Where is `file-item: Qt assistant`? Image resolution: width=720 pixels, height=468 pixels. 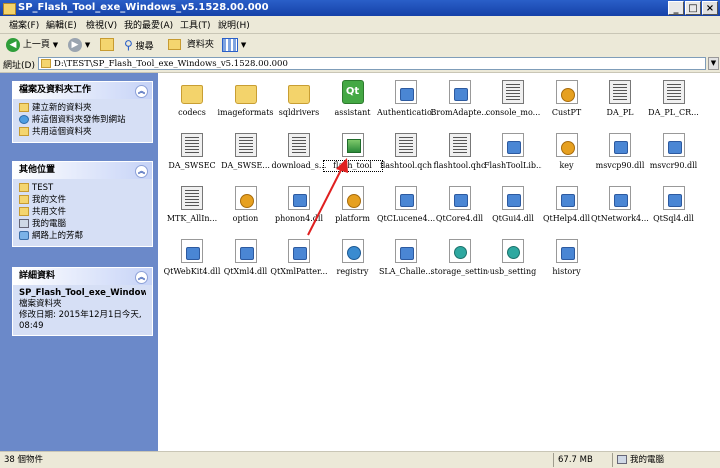
file-item: Qt assistant is located at coordinates (353, 108).